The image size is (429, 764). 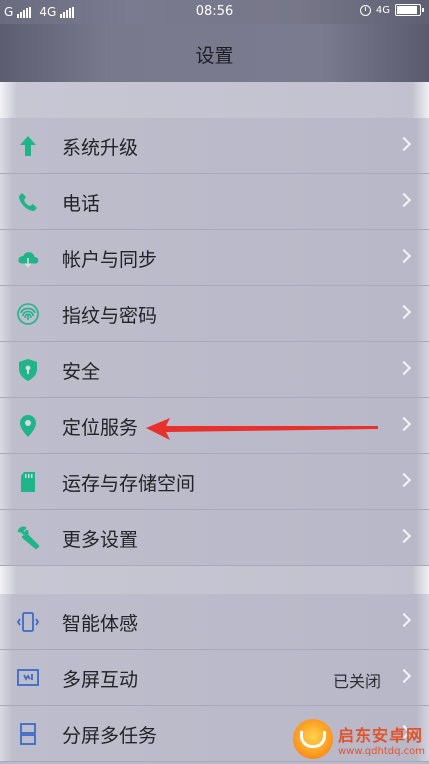 What do you see at coordinates (381, 735) in the screenshot?
I see `watermark-name: 启东安卓网` at bounding box center [381, 735].